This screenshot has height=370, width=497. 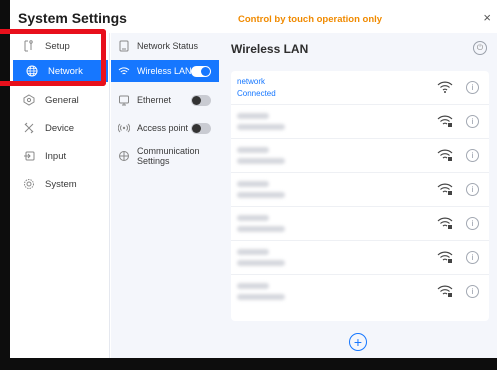 What do you see at coordinates (480, 48) in the screenshot?
I see `wps-power-icon: ⏻` at bounding box center [480, 48].